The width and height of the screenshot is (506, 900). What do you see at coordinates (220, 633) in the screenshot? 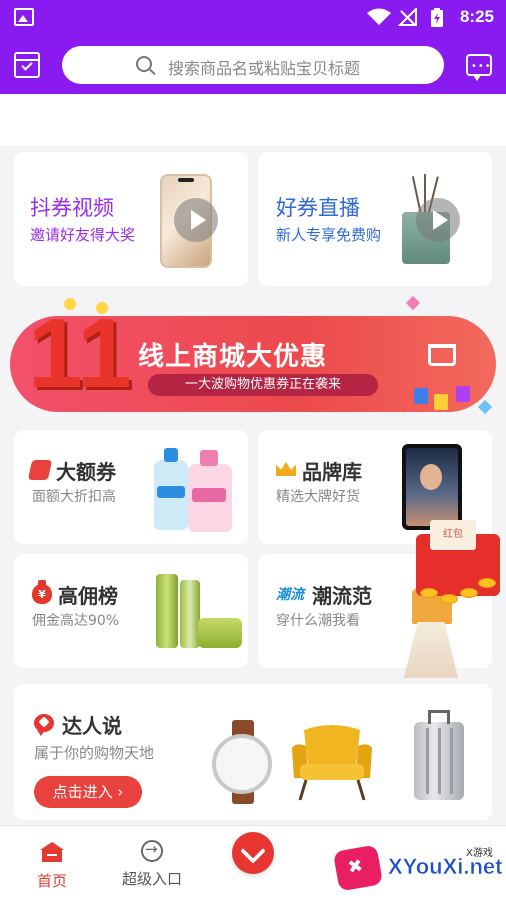
I see `cream-jar-image` at bounding box center [220, 633].